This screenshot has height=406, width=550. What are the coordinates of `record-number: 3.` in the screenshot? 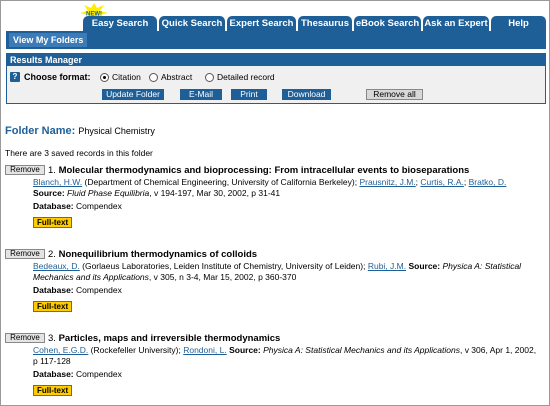 It's located at (52, 338).